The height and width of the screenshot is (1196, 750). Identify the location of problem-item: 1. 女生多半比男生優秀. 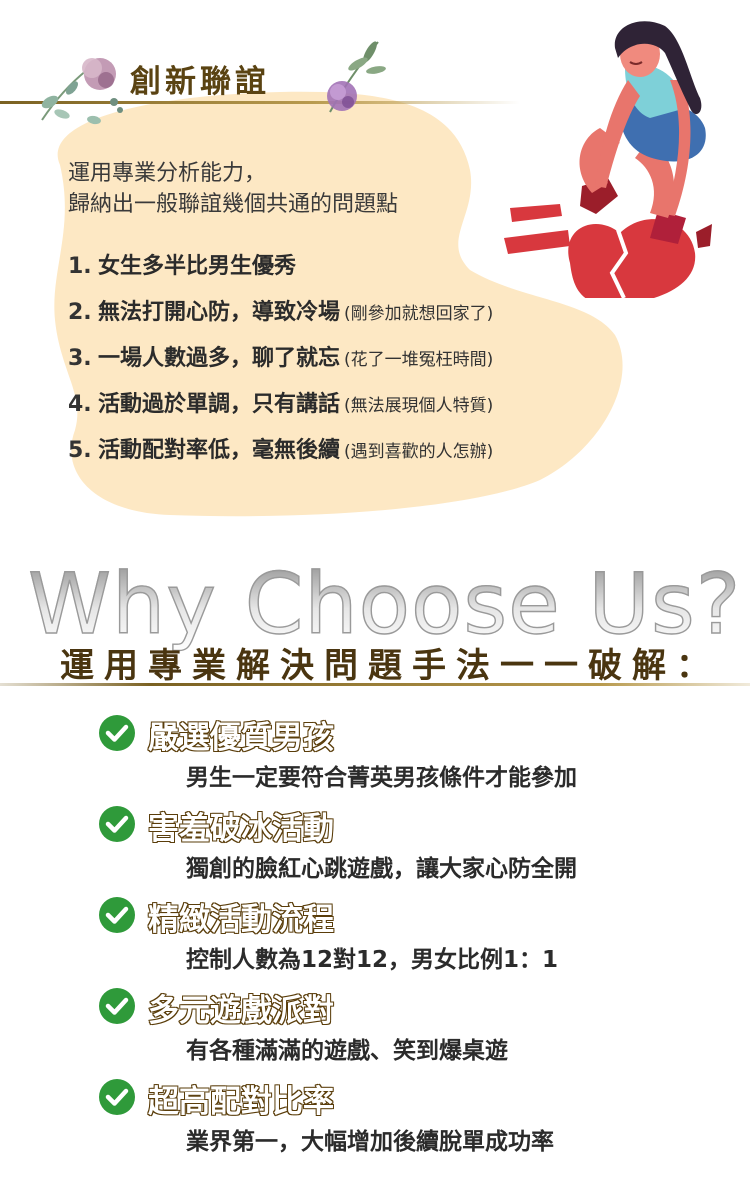
(280, 271).